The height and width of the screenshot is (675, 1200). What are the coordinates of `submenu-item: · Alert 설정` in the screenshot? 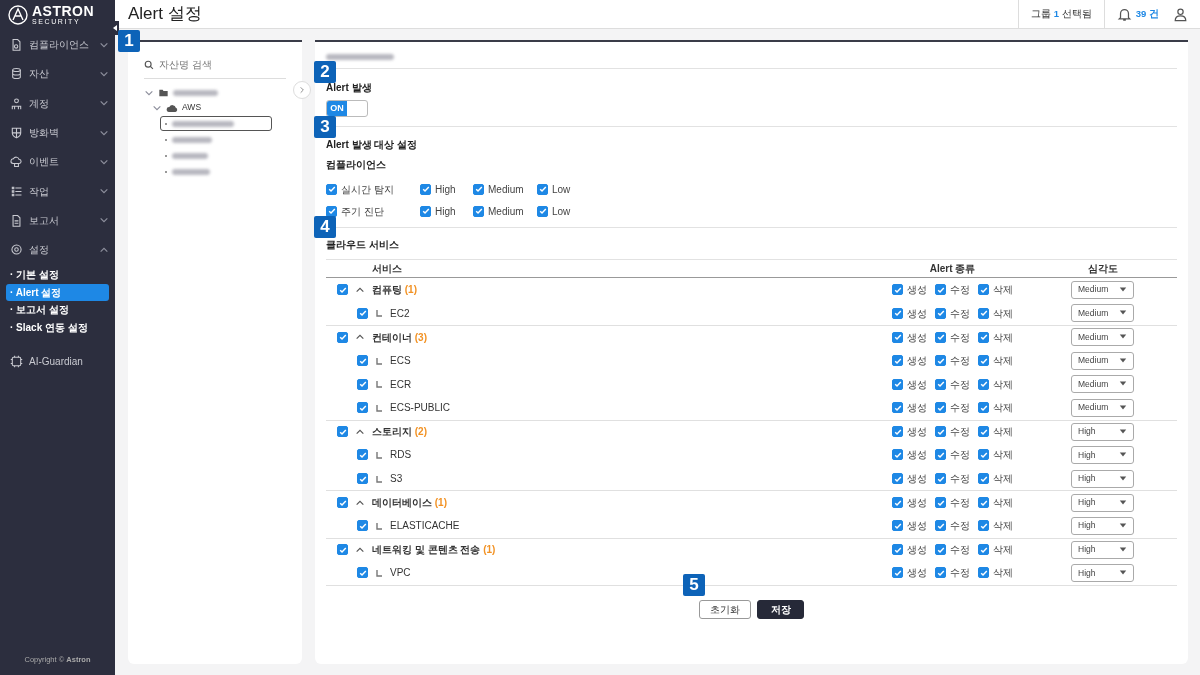 It's located at (57, 292).